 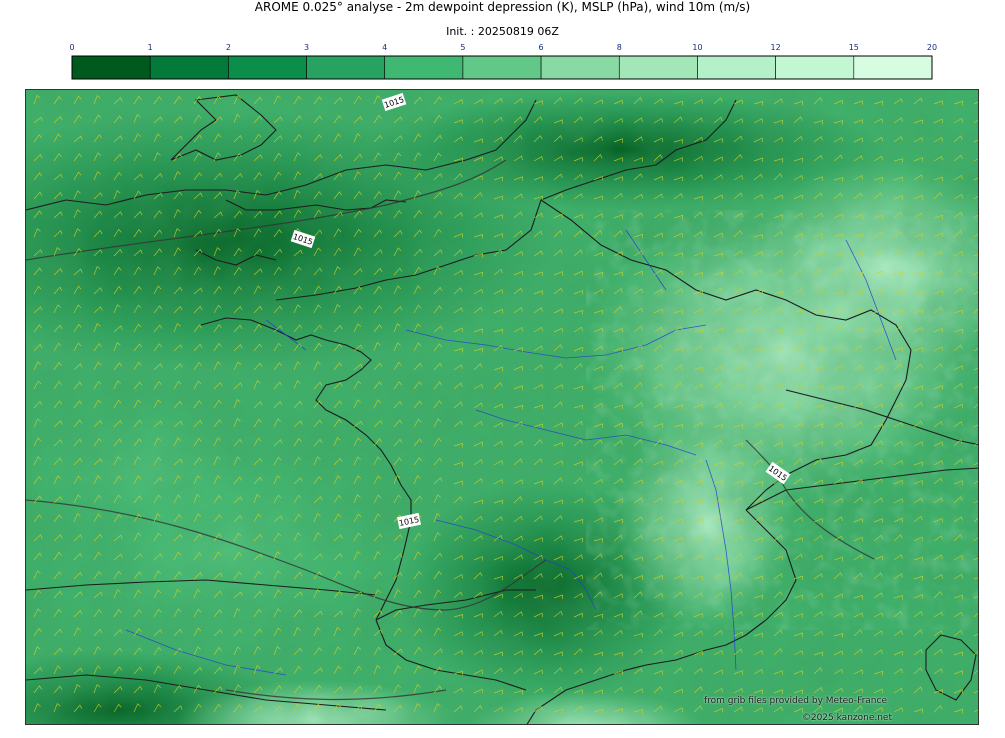 What do you see at coordinates (619, 47) in the screenshot?
I see `colorbar-tick-label: 8` at bounding box center [619, 47].